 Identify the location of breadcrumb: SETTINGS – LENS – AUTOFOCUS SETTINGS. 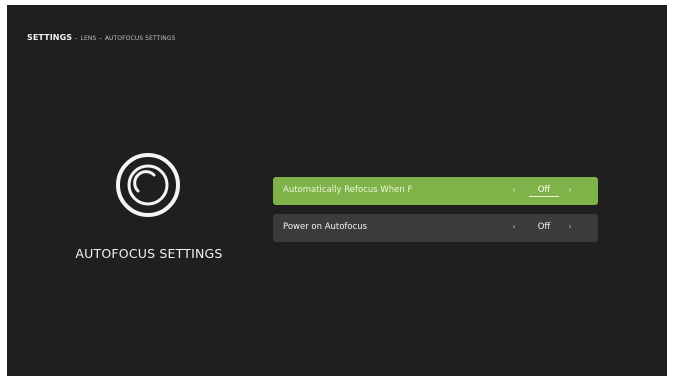
(101, 37).